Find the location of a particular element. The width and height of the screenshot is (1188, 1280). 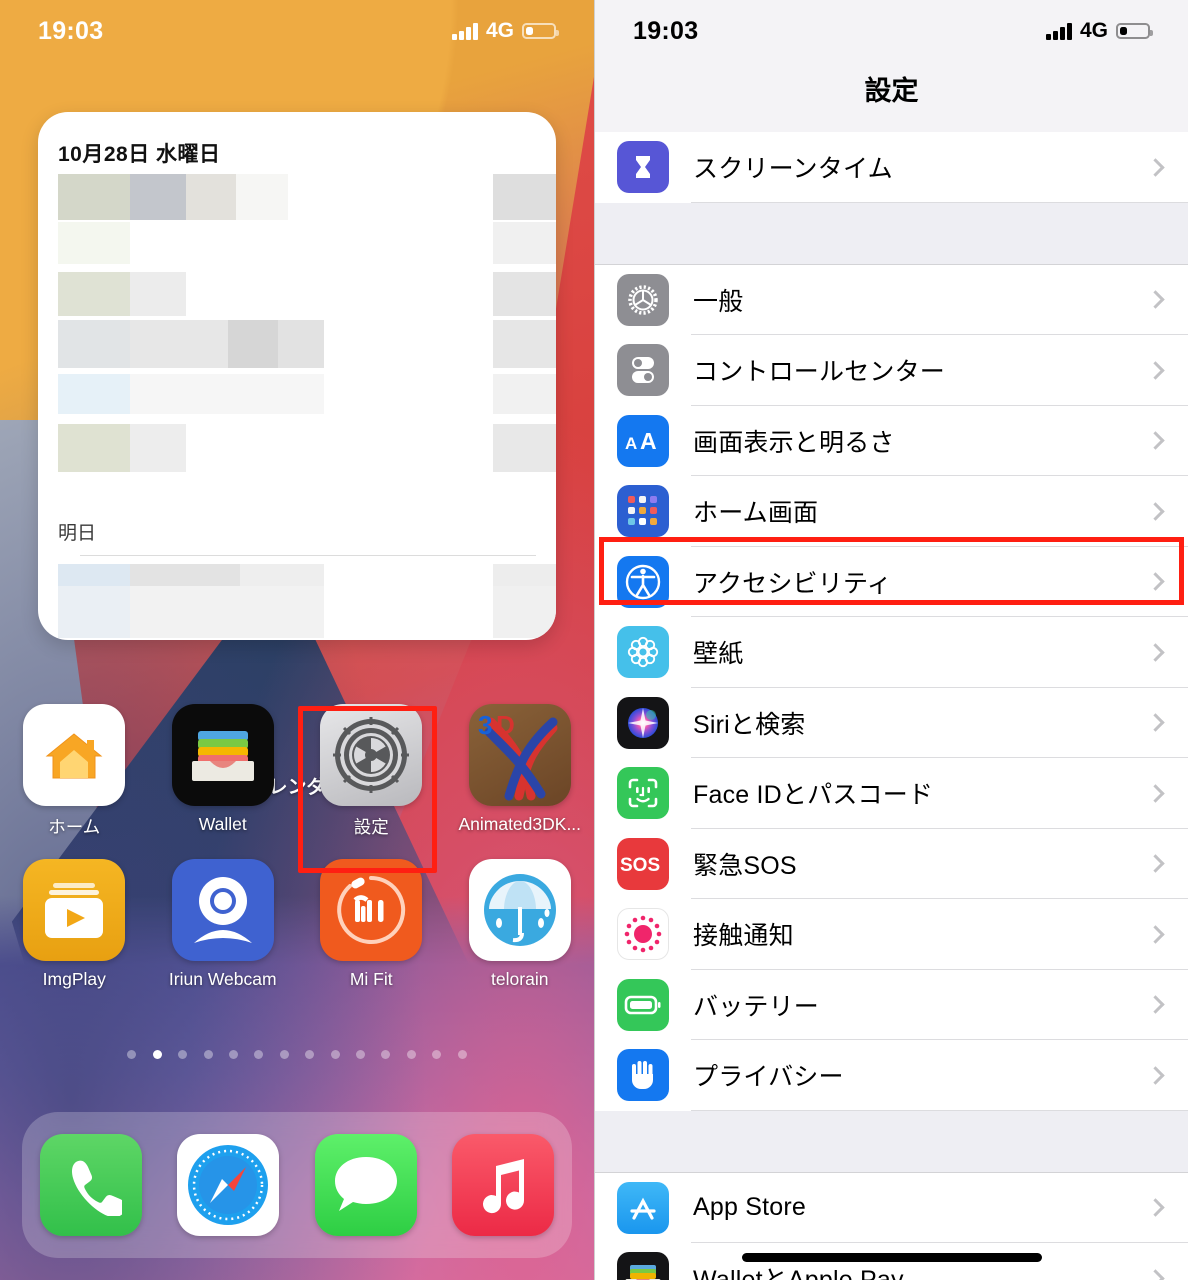

home-status-bar: 19:03 4G is located at coordinates (297, 31).